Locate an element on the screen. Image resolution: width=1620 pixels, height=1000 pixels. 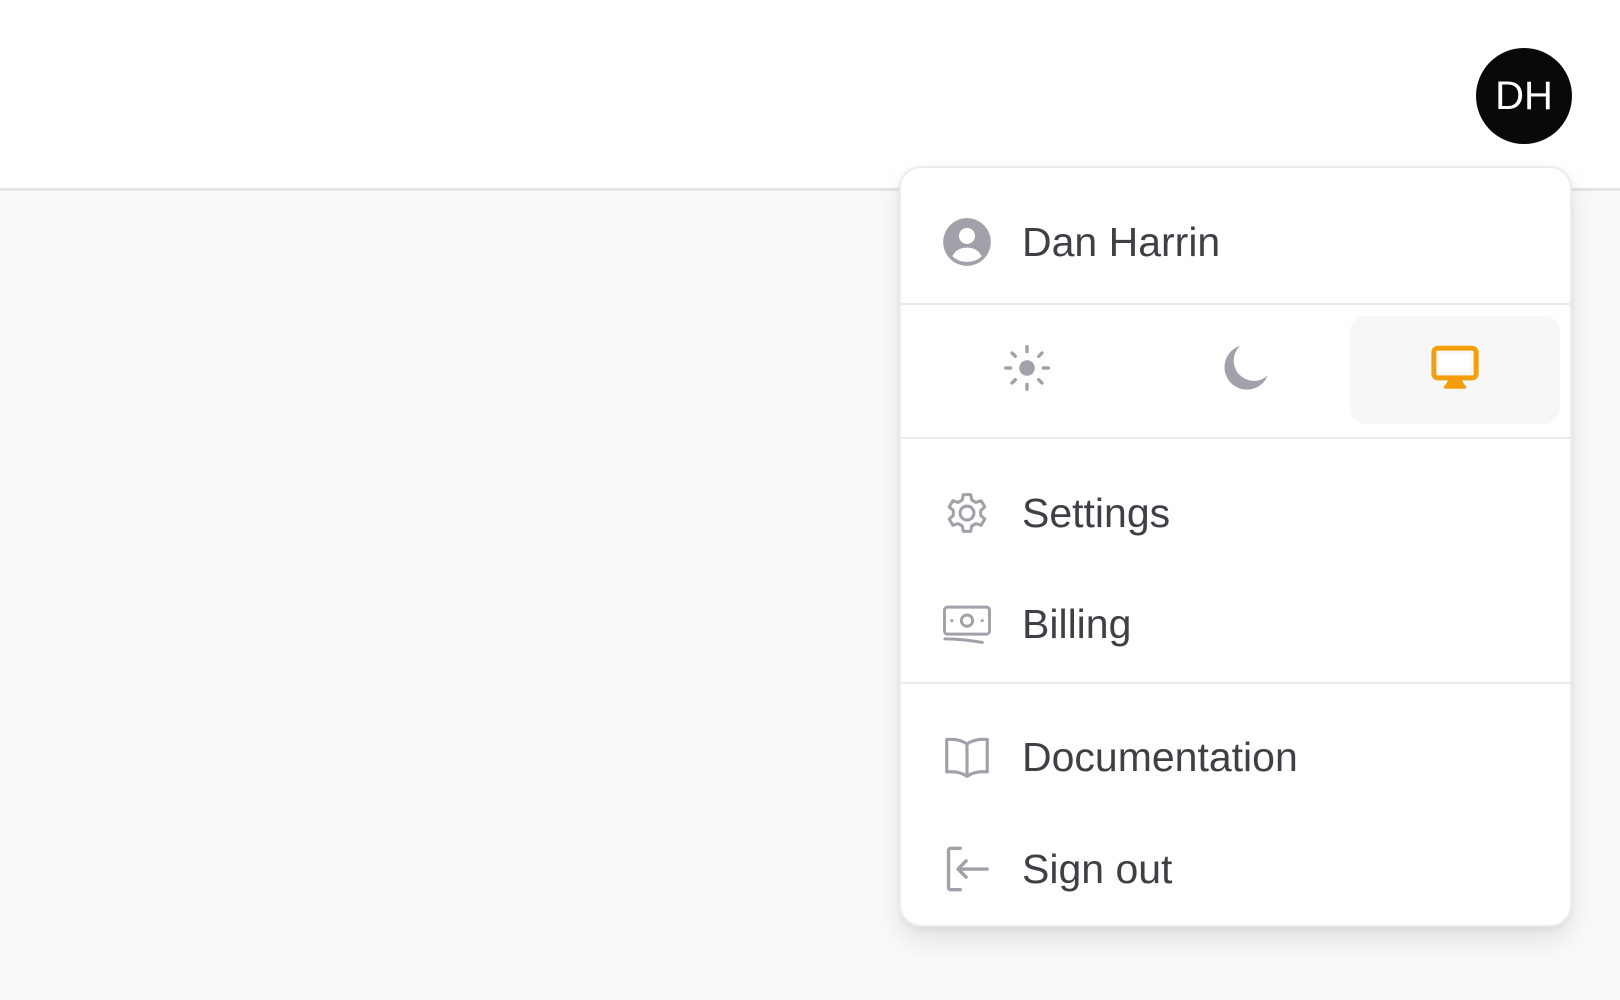
theme-dark-button is located at coordinates (1246, 370).